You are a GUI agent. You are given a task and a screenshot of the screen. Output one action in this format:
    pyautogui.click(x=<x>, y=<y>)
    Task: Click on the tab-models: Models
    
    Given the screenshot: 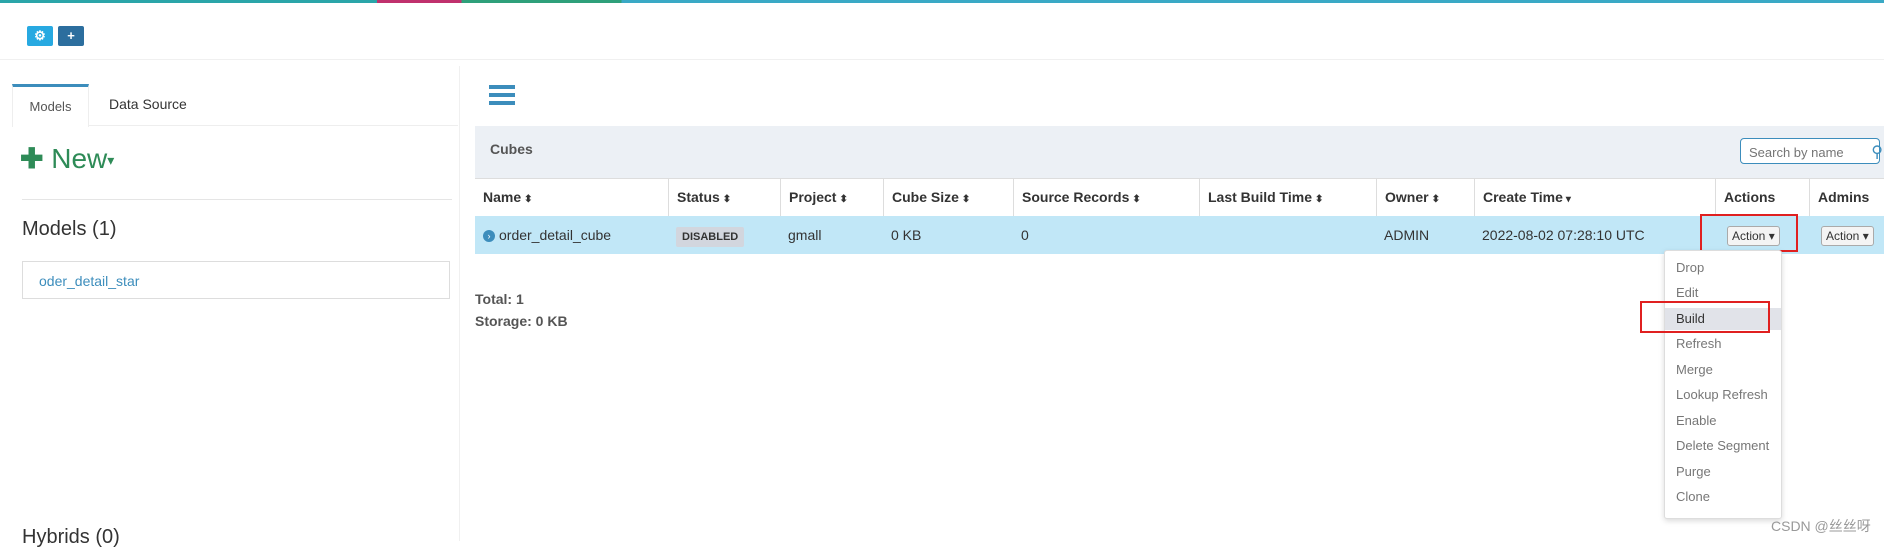 What is the action you would take?
    pyautogui.click(x=50, y=105)
    